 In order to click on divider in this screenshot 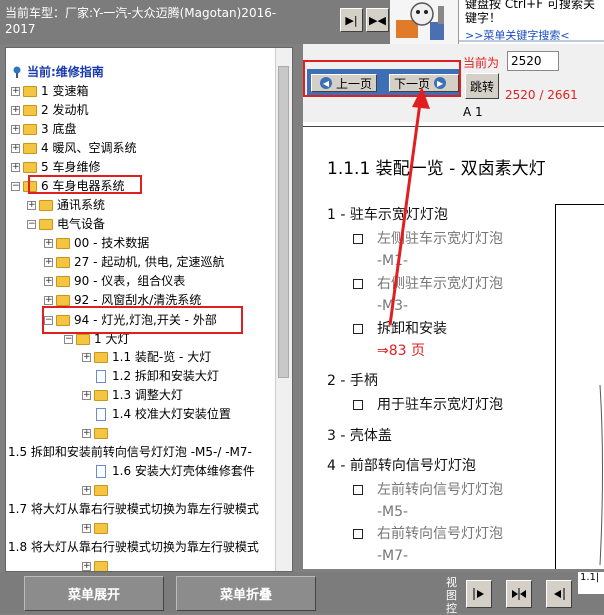, I will do `click(453, 126)`.